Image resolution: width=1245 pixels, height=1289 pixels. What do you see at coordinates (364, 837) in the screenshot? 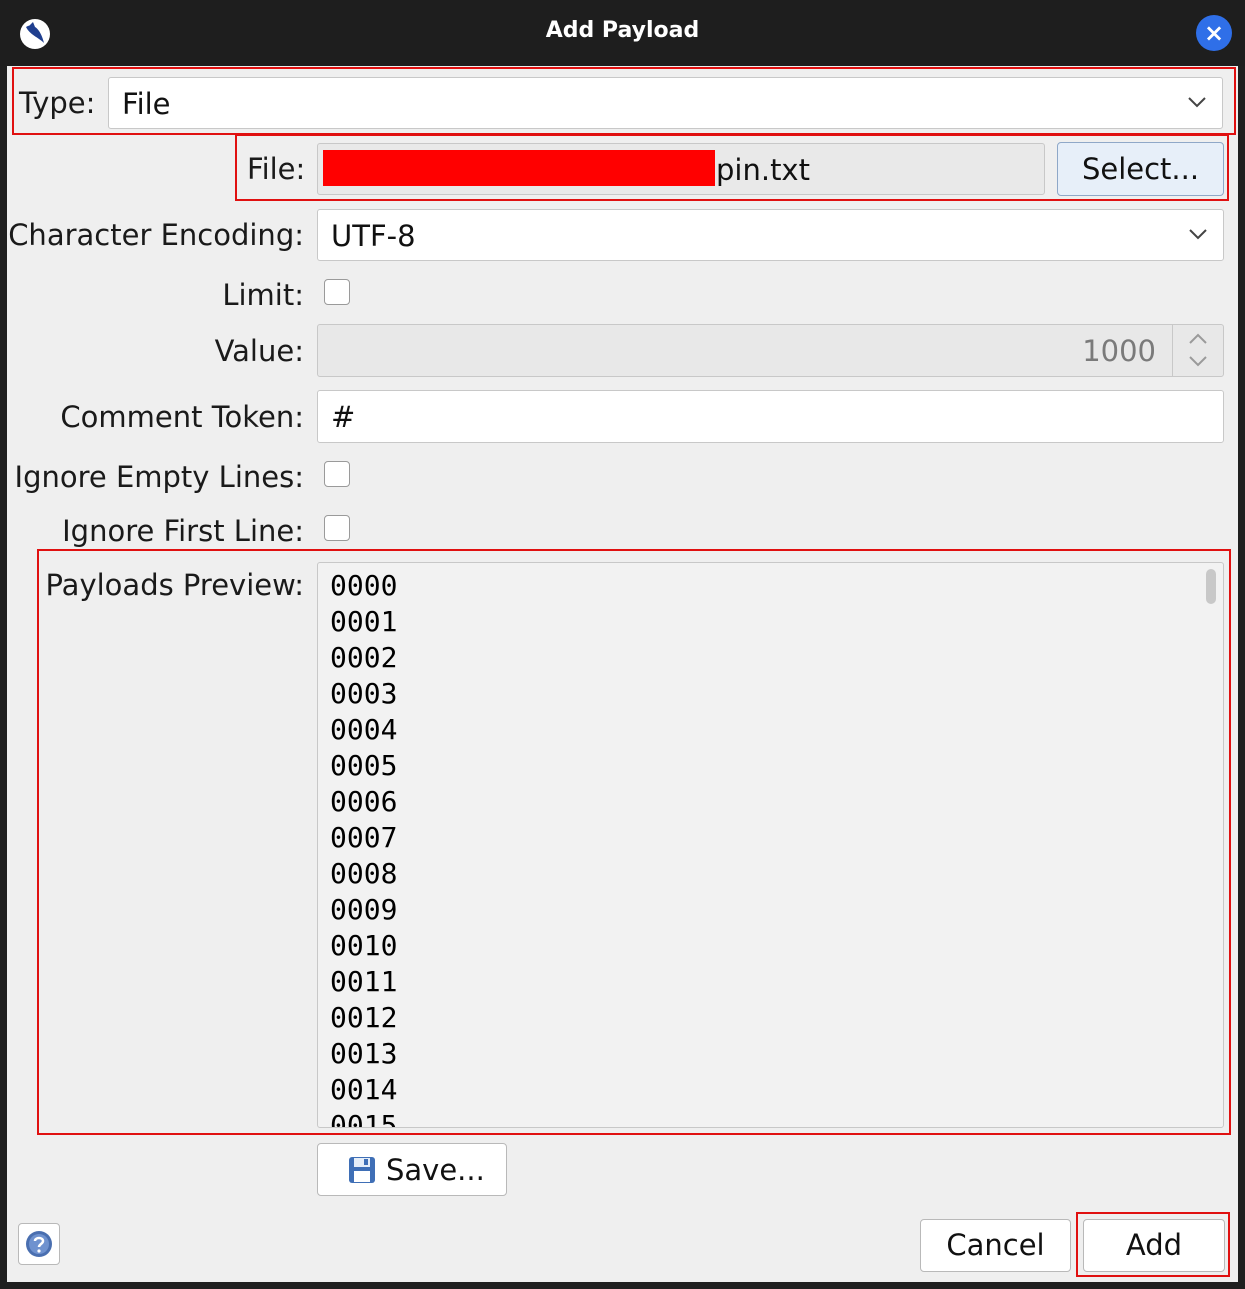
I see `preview-line: 0007` at bounding box center [364, 837].